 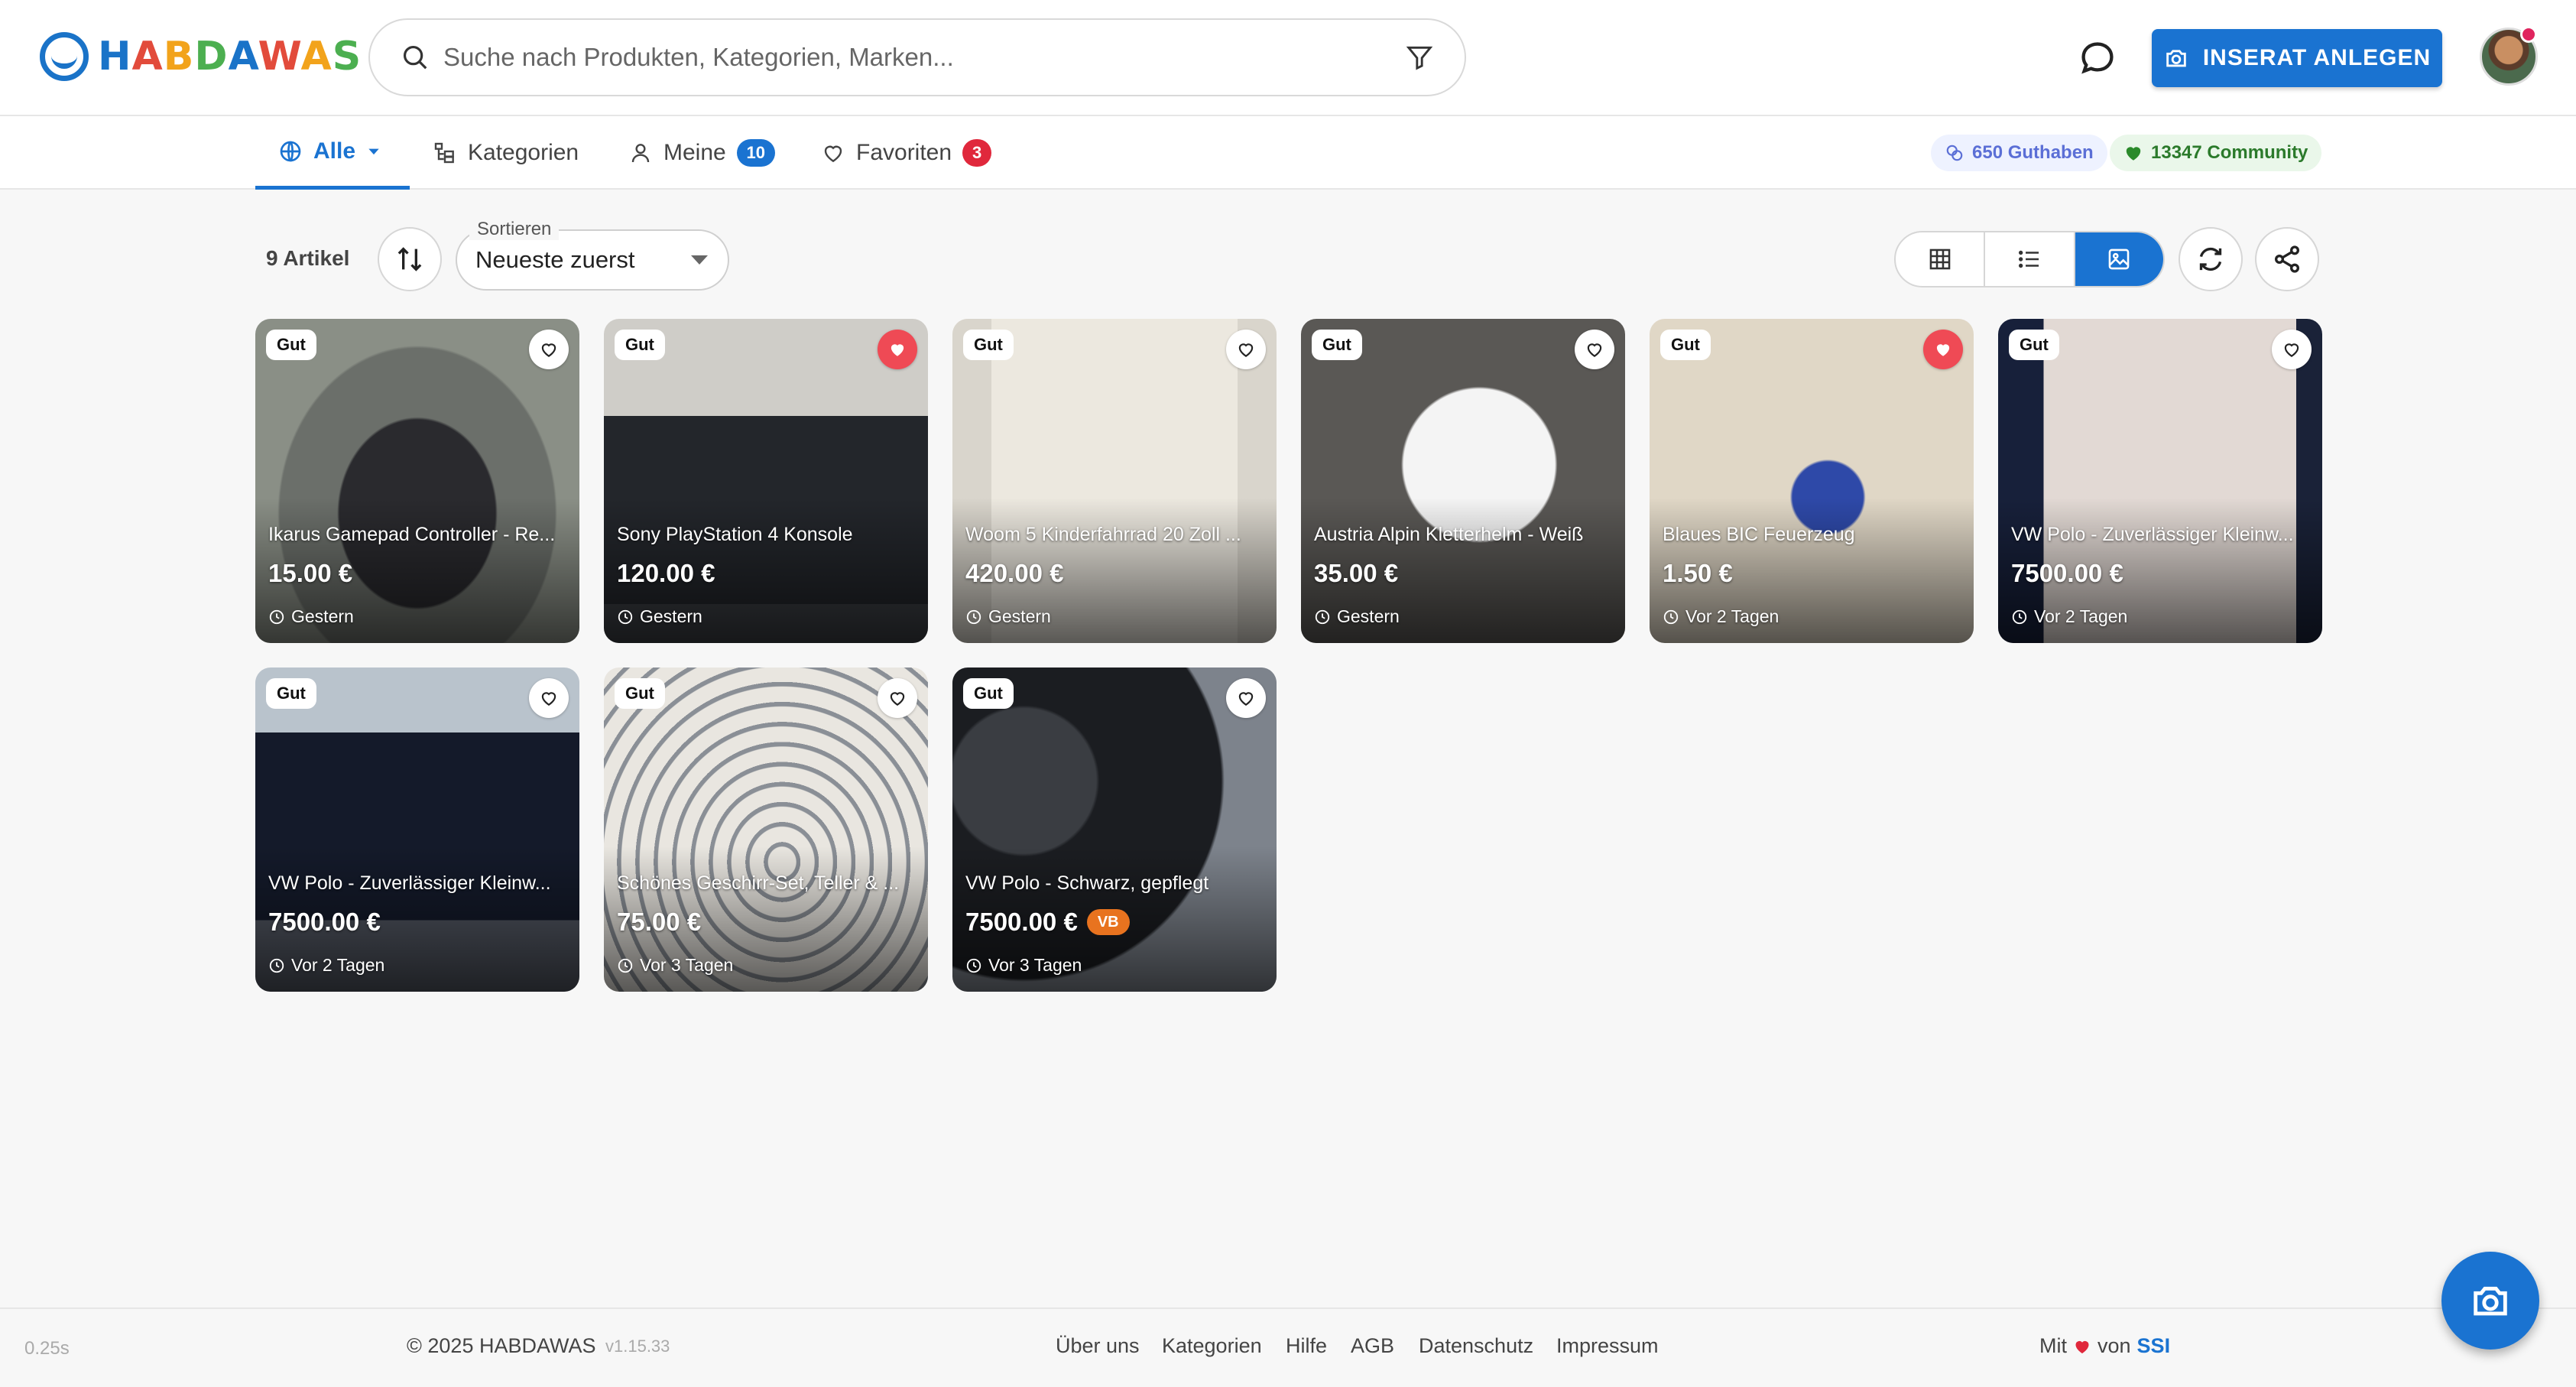 What do you see at coordinates (924, 57) in the screenshot?
I see `search-input` at bounding box center [924, 57].